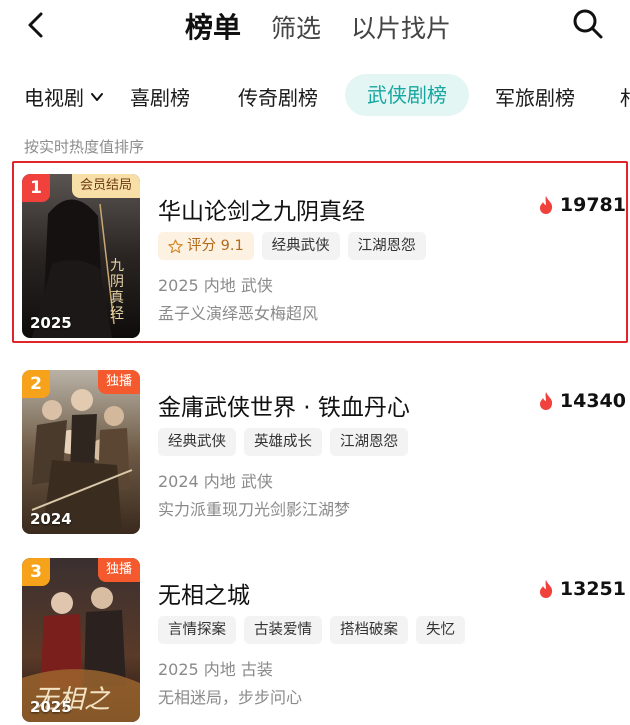  I want to click on genre-tag: 古装爱情, so click(283, 630).